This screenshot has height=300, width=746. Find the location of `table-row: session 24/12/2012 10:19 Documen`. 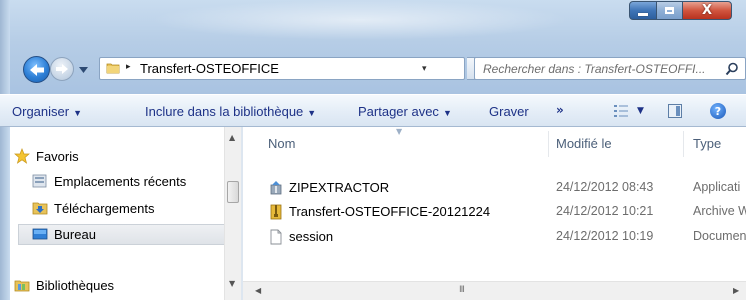

table-row: session 24/12/2012 10:19 Documen is located at coordinates (494, 236).